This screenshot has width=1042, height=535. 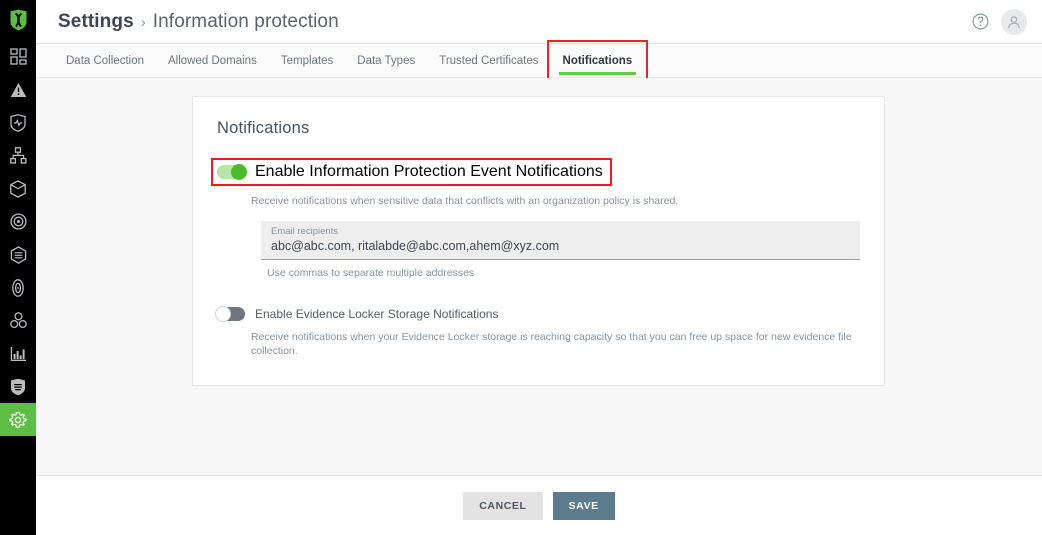 I want to click on sidebar-item-integrations, so click(x=18, y=320).